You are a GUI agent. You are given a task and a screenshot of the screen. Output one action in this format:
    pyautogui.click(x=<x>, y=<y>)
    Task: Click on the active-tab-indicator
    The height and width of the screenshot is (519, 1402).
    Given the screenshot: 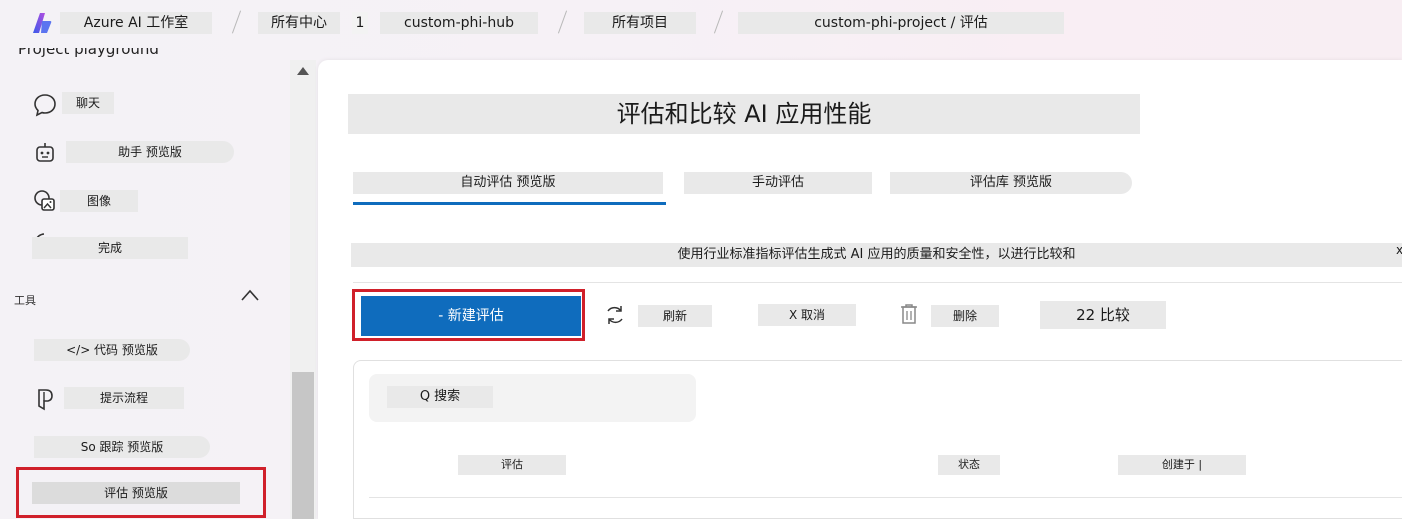 What is the action you would take?
    pyautogui.click(x=509, y=203)
    